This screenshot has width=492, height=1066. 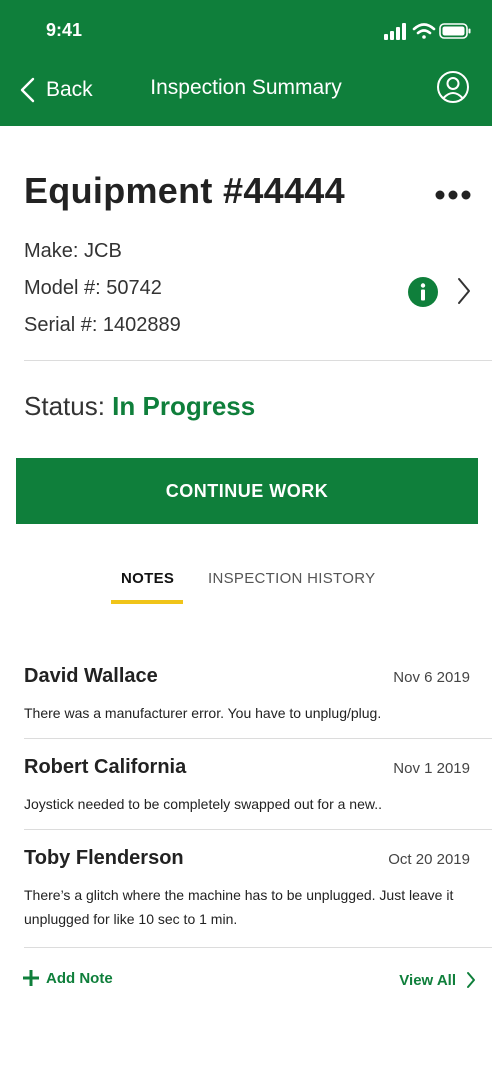 What do you see at coordinates (184, 190) in the screenshot?
I see `equipment-title: Equipment #44444` at bounding box center [184, 190].